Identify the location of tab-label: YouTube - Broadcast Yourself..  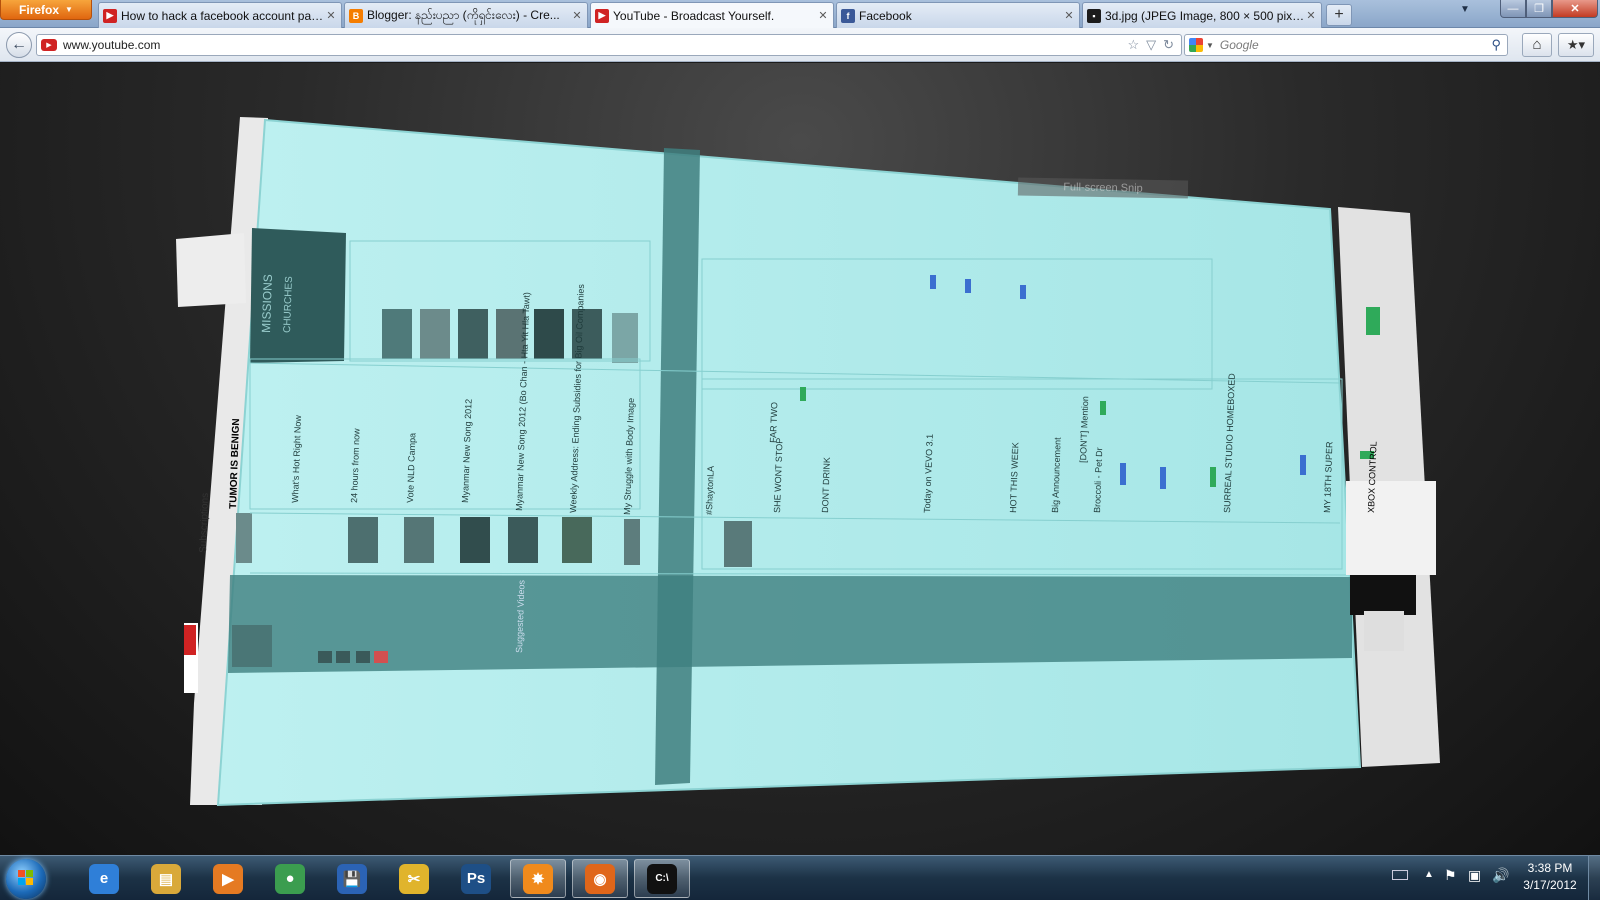
(694, 15).